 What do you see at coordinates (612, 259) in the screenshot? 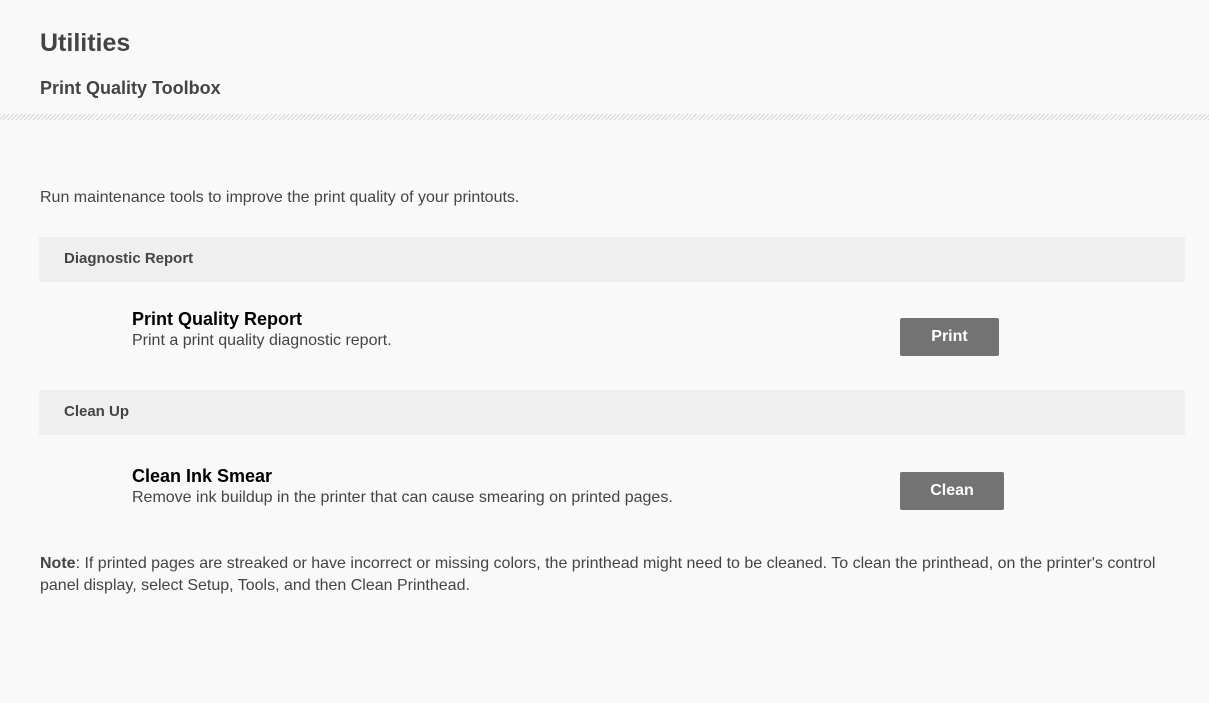
I see `section-header-diagnostic-report: Diagnostic Report` at bounding box center [612, 259].